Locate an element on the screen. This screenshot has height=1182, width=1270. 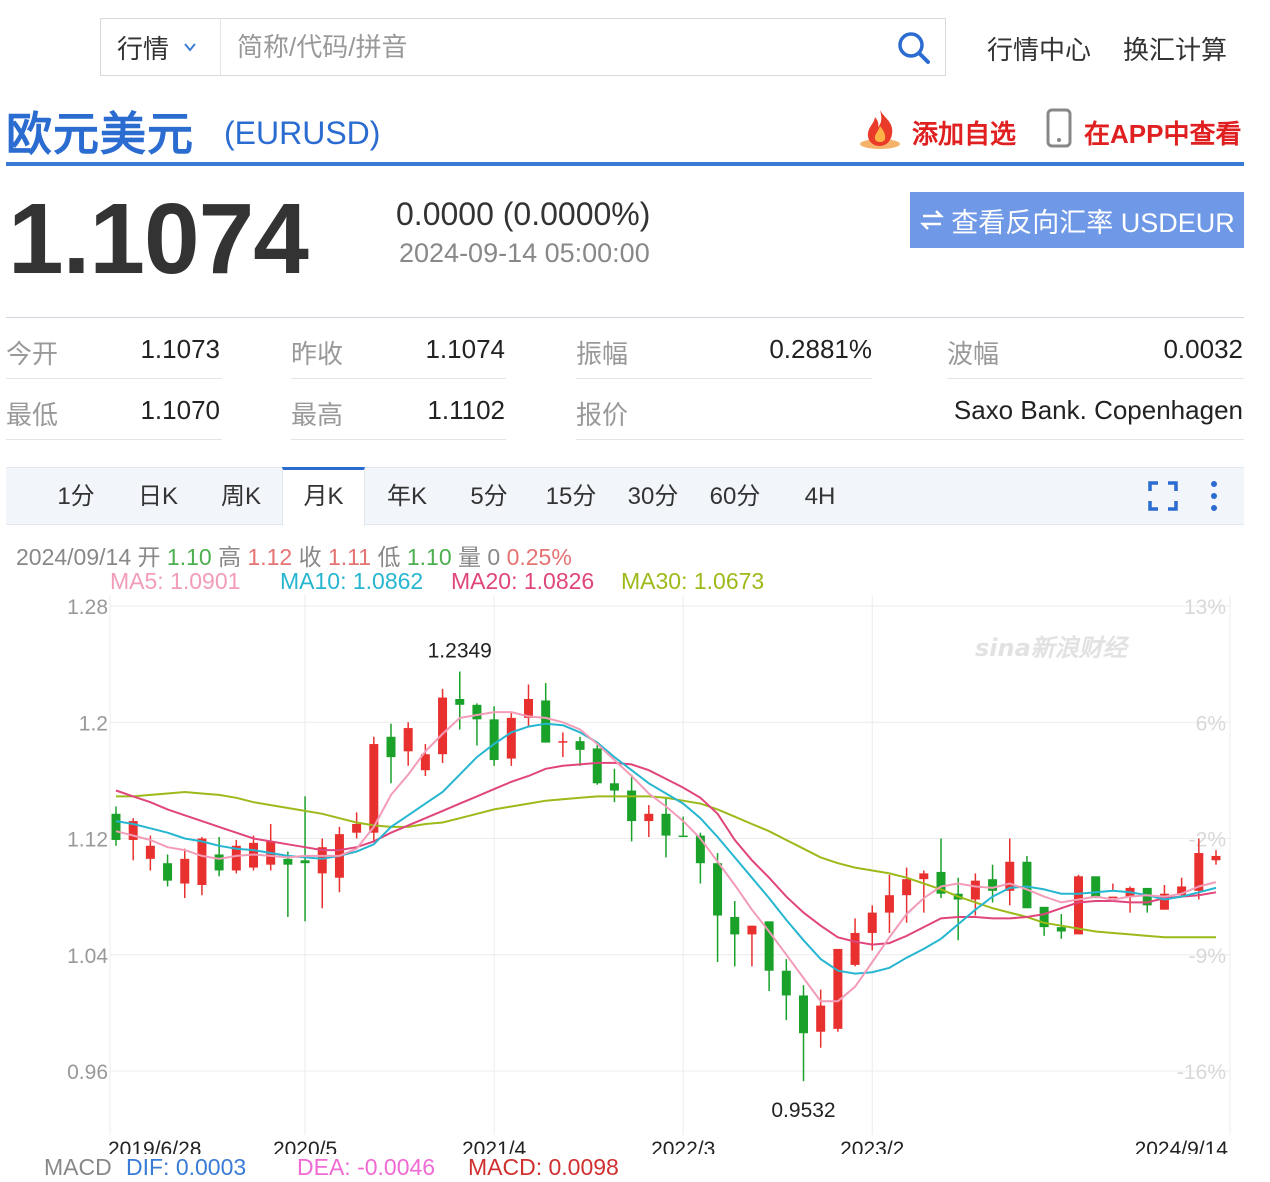
price-change: 0.0000 (0.0000%) is located at coordinates (523, 214).